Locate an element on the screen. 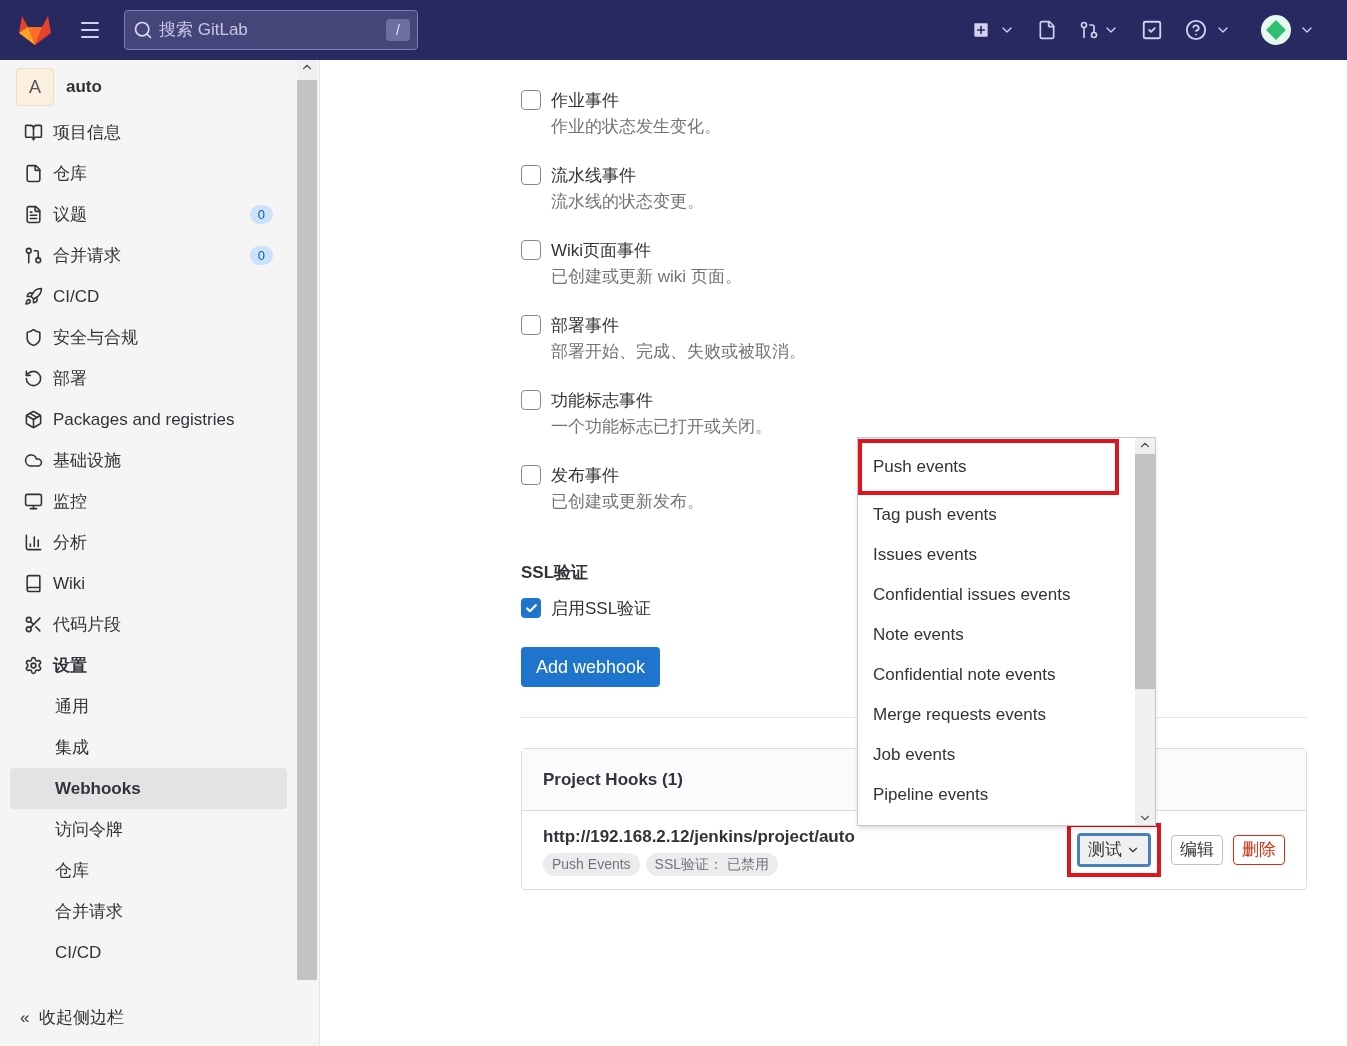  event-label: 功能标志事件 is located at coordinates (602, 401).